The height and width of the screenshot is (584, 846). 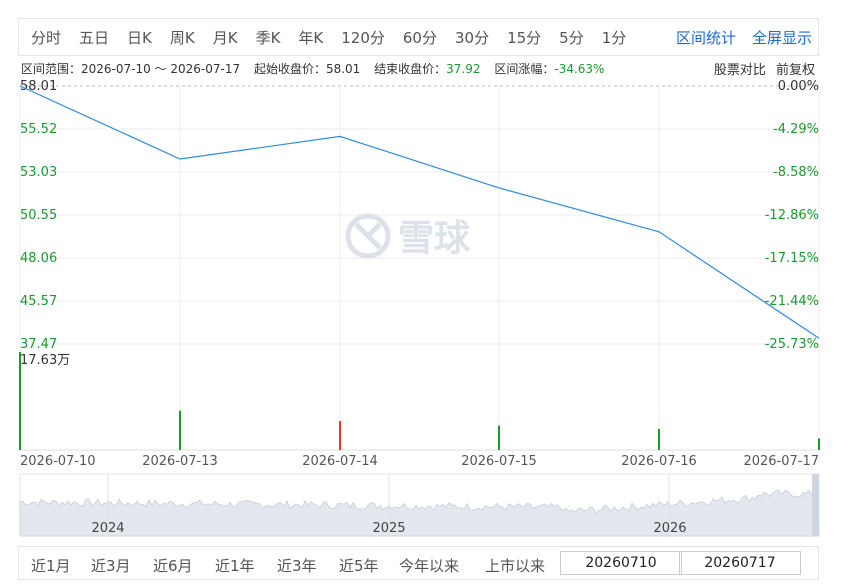 I want to click on range-label: 区间范围：2026-07-10 ～ 2026-07-17, so click(x=131, y=69).